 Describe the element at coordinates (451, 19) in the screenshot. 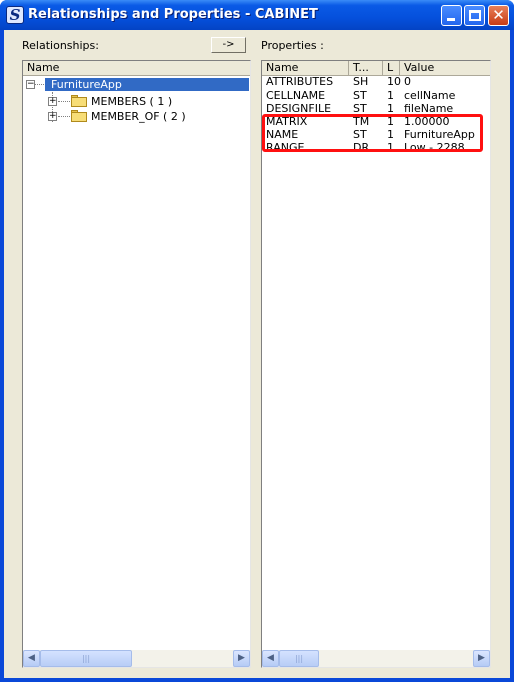

I see `minimize-icon` at that location.